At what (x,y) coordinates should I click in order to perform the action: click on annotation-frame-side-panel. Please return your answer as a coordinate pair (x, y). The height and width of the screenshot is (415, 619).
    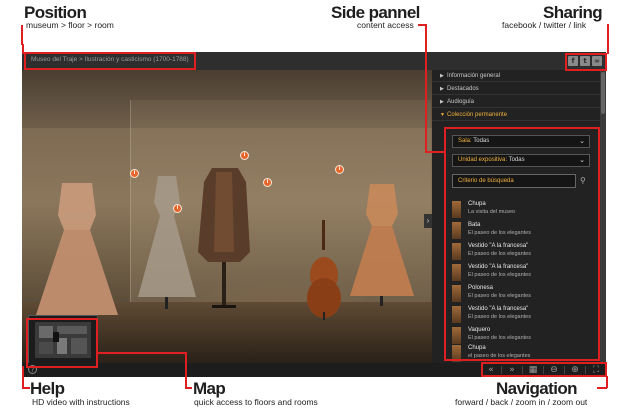
    Looking at the image, I should click on (522, 244).